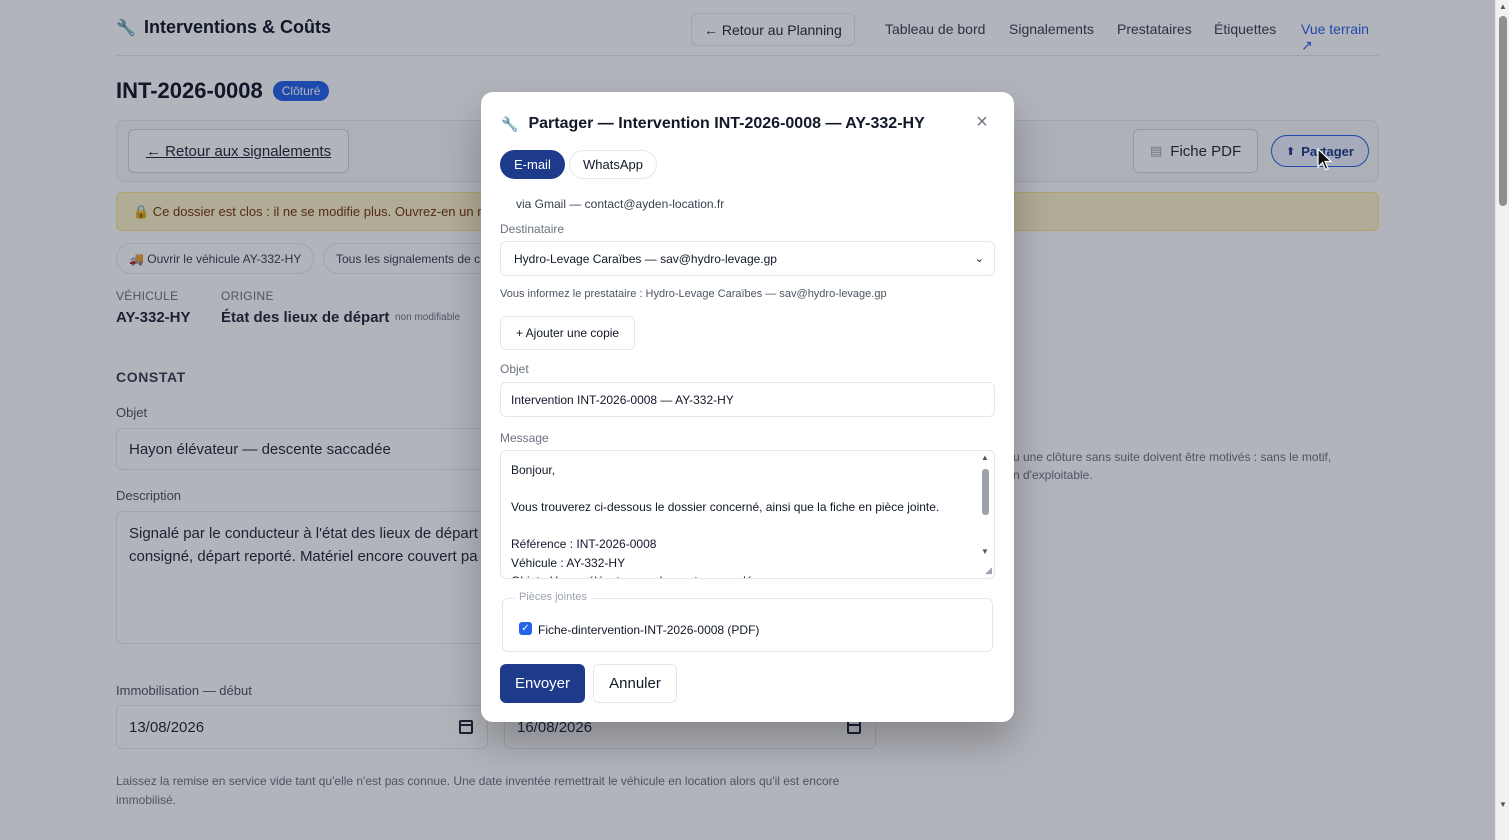 The width and height of the screenshot is (1509, 840). I want to click on message-label: Message, so click(524, 438).